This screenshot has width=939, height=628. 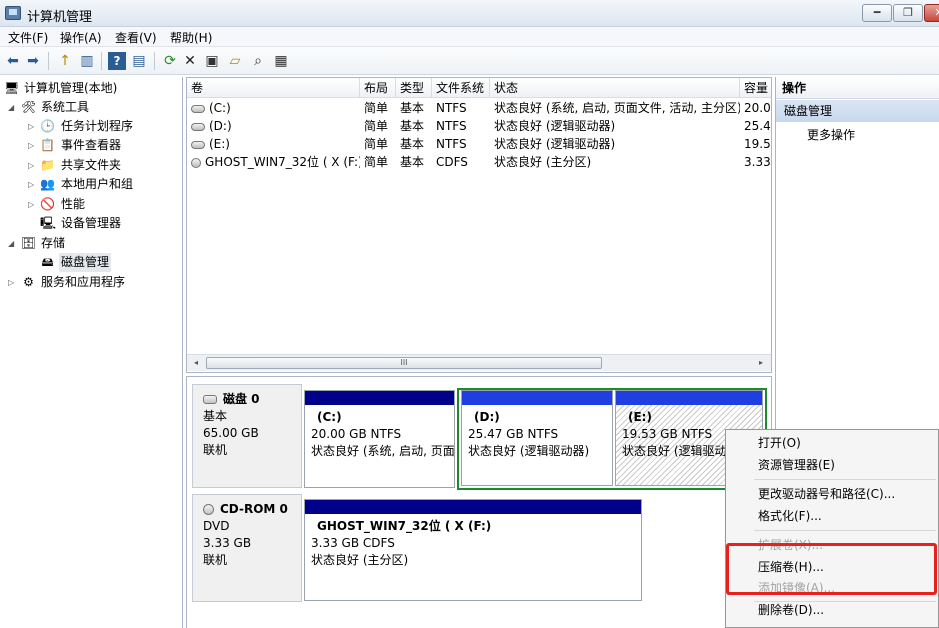 What do you see at coordinates (196, 363) in the screenshot?
I see `scroll-left-icon: ◂` at bounding box center [196, 363].